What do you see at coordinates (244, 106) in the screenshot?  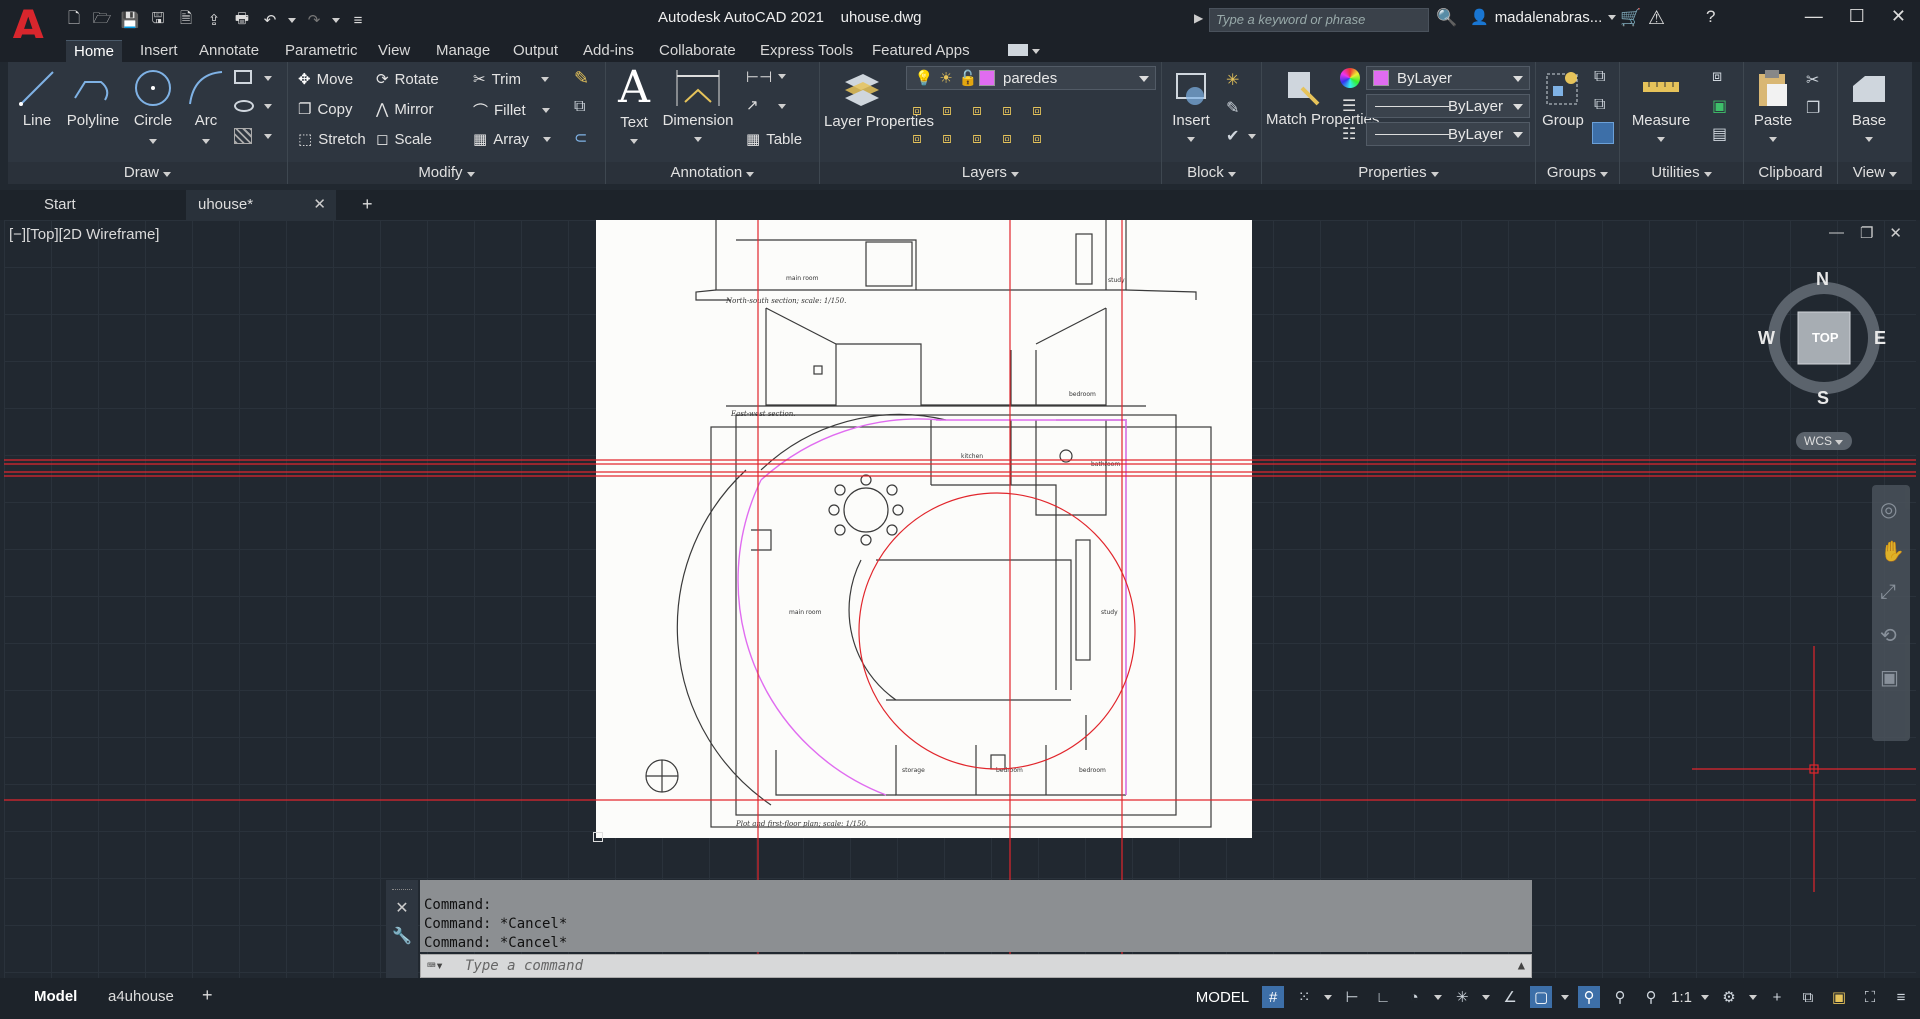 I see `ellipse-icon` at bounding box center [244, 106].